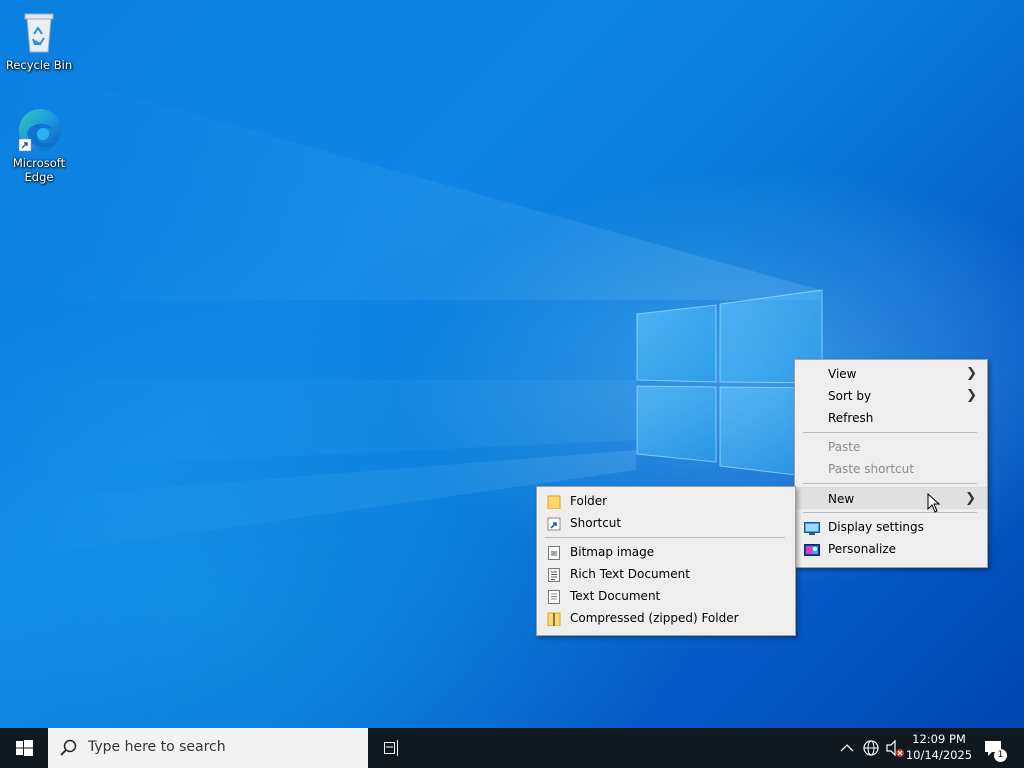  What do you see at coordinates (939, 755) in the screenshot?
I see `clock-date: 10/14/2025` at bounding box center [939, 755].